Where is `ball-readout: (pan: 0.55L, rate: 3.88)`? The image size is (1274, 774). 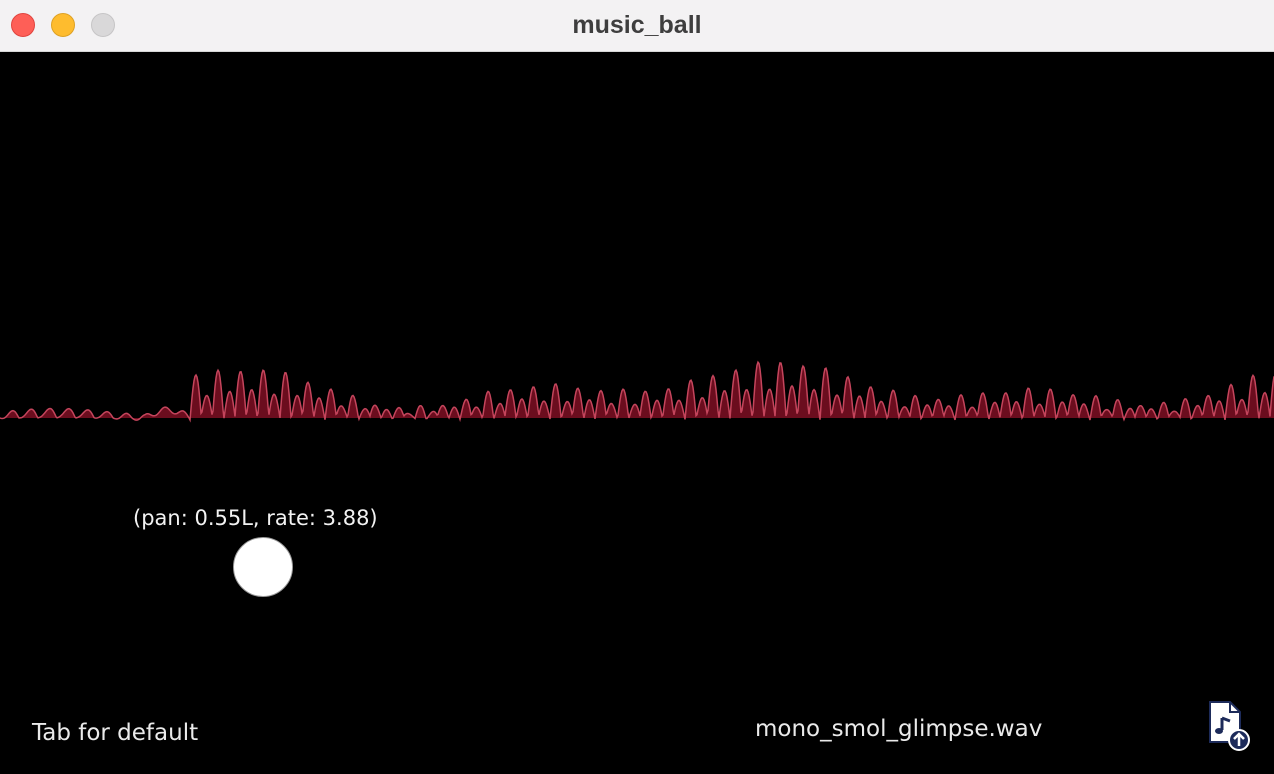
ball-readout: (pan: 0.55L, rate: 3.88) is located at coordinates (255, 518).